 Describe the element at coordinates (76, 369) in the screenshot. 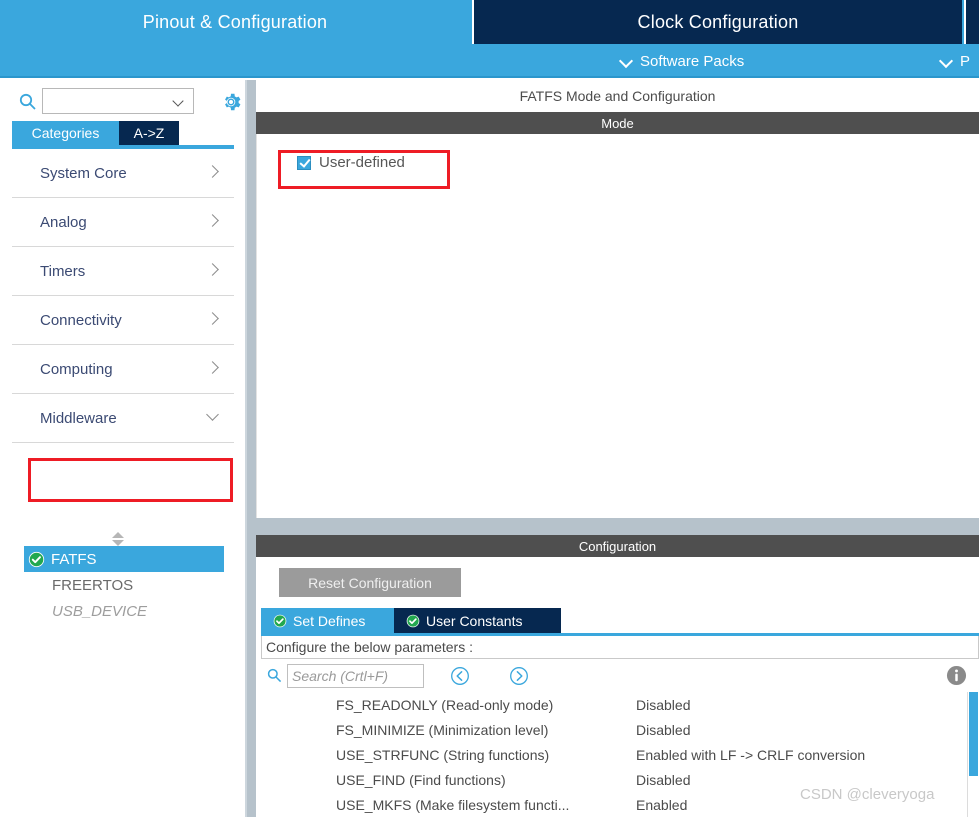

I see `sidebar-item-computing-label: Computing` at that location.